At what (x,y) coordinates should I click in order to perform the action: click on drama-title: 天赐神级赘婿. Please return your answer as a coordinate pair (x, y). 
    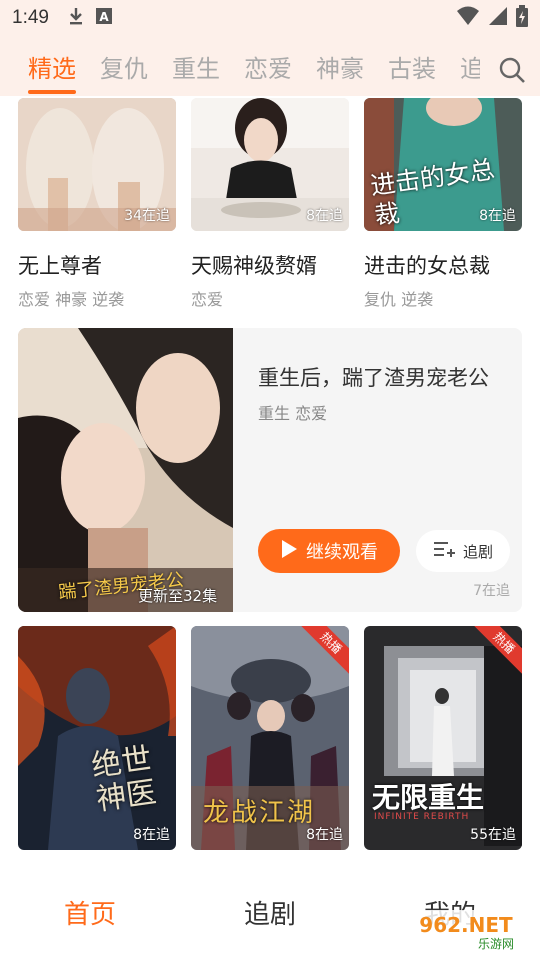
    Looking at the image, I should click on (254, 265).